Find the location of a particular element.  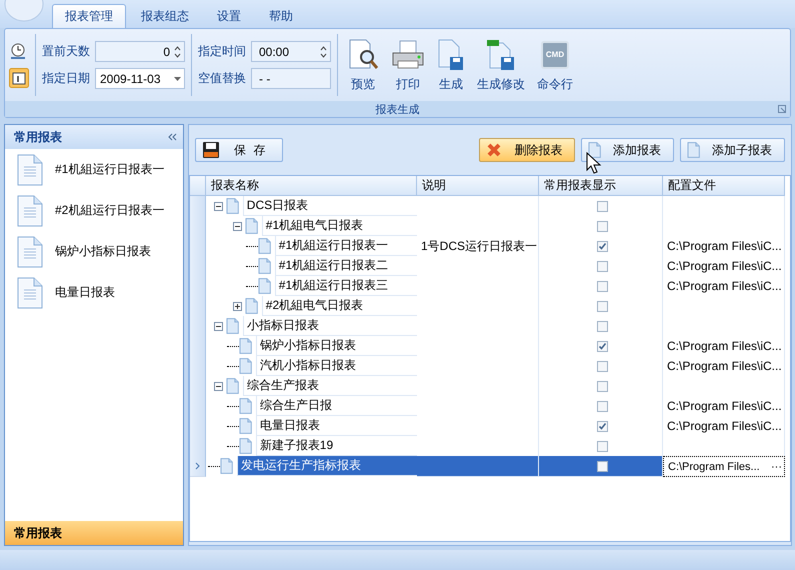

report-name: #2机組电气日报表 is located at coordinates (339, 306).